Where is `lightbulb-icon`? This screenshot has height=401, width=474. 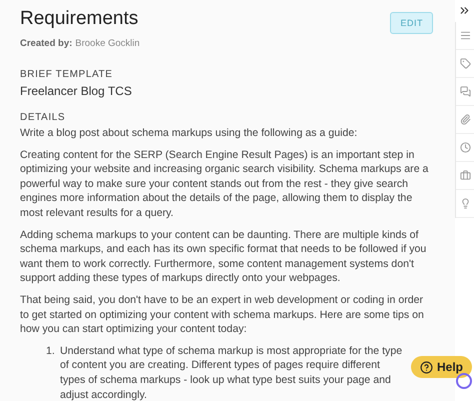 lightbulb-icon is located at coordinates (465, 203).